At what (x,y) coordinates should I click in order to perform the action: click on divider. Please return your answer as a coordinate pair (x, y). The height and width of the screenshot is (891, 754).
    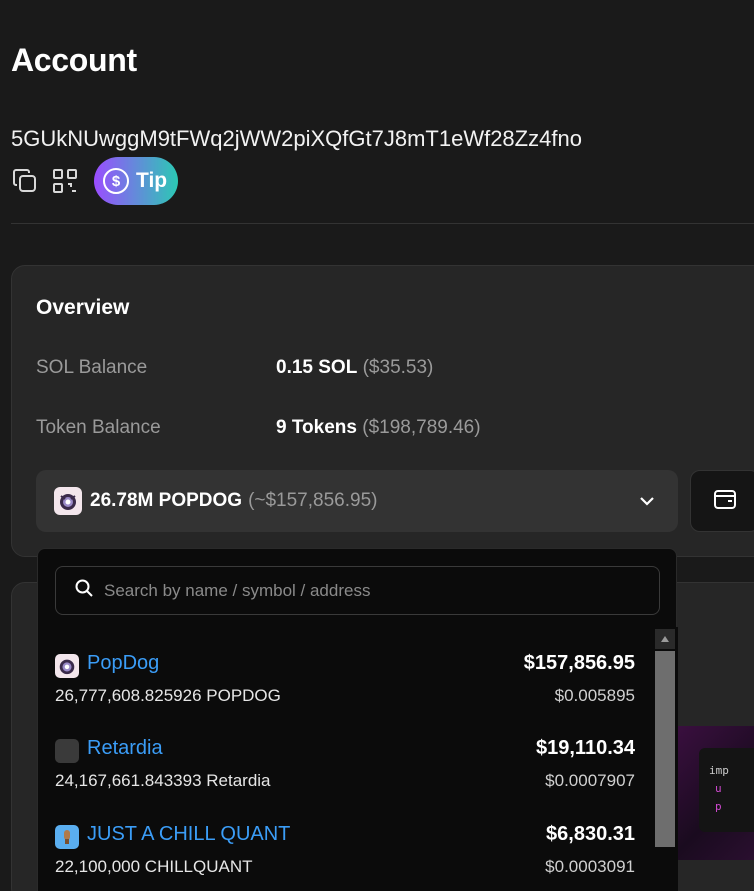
    Looking at the image, I should click on (382, 223).